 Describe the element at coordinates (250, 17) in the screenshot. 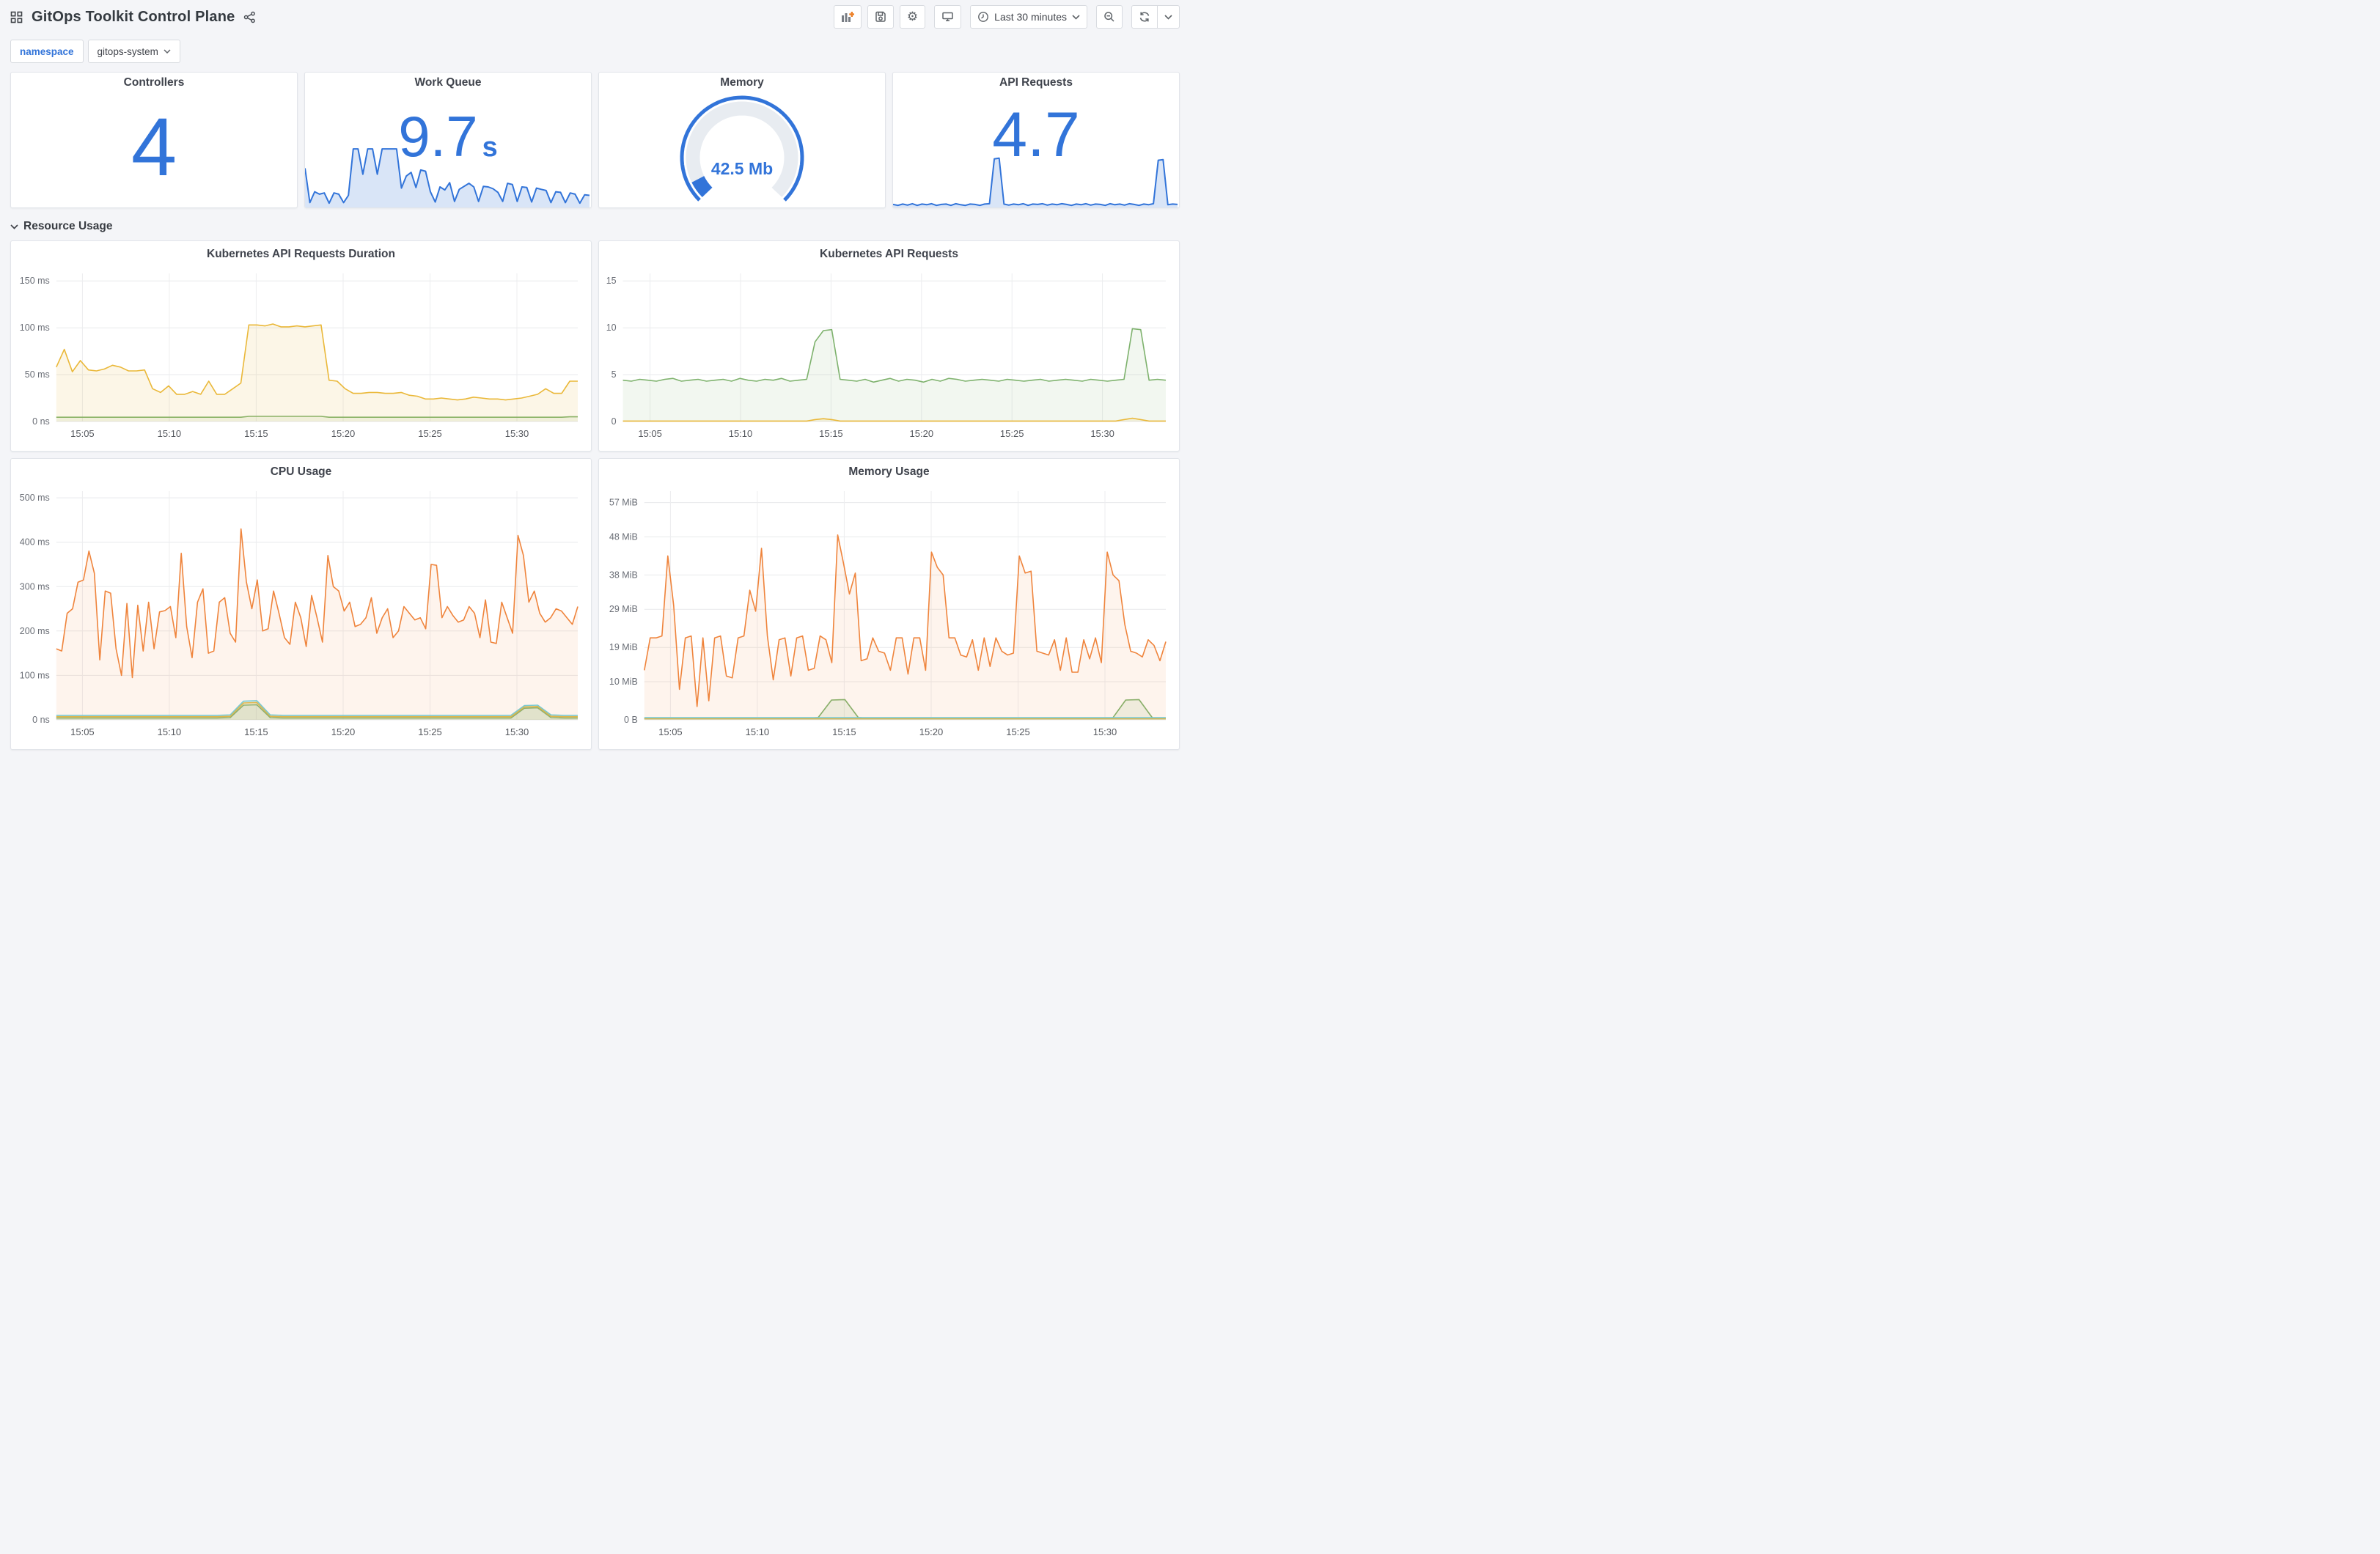

I see `share-icon` at that location.